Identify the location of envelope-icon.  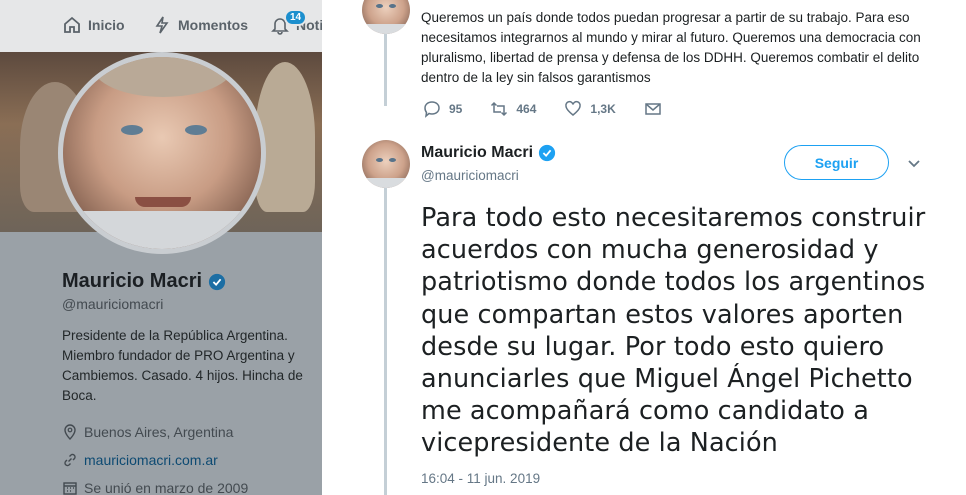
(653, 109).